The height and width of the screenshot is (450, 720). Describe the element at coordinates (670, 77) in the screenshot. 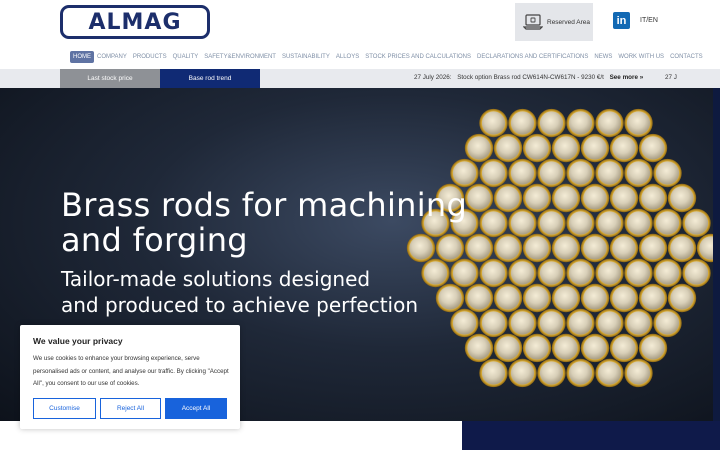

I see `ticker-date-next: 27 J` at that location.